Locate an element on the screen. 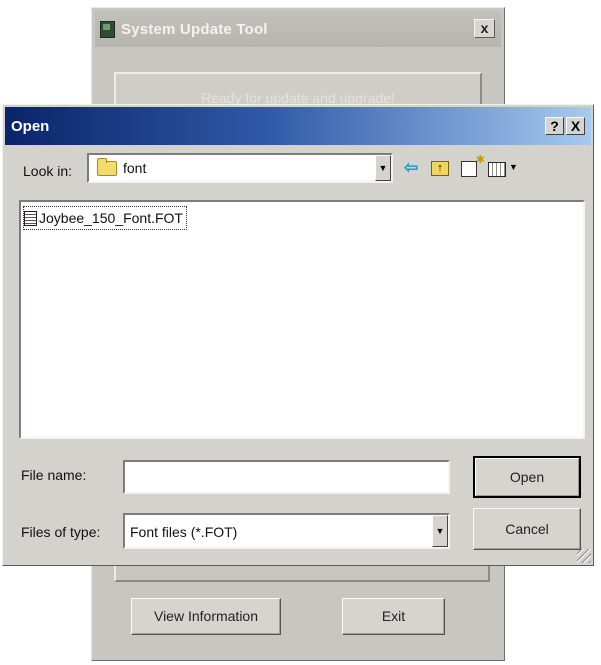 This screenshot has height=665, width=601. close-icon: X is located at coordinates (575, 126).